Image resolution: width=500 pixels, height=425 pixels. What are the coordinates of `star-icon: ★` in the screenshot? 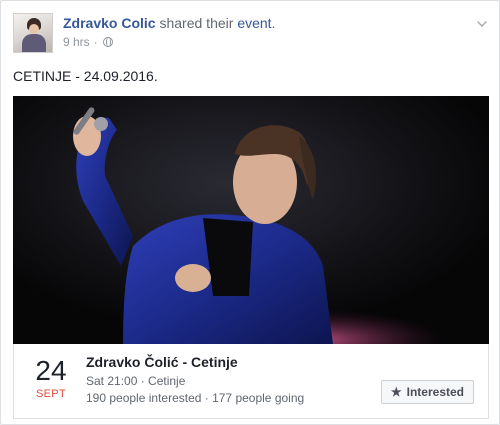 It's located at (396, 392).